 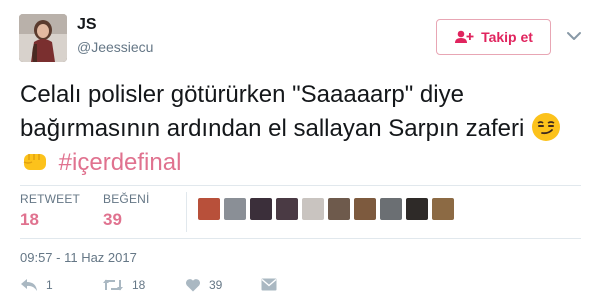 I want to click on like-action: 39, so click(x=203, y=285).